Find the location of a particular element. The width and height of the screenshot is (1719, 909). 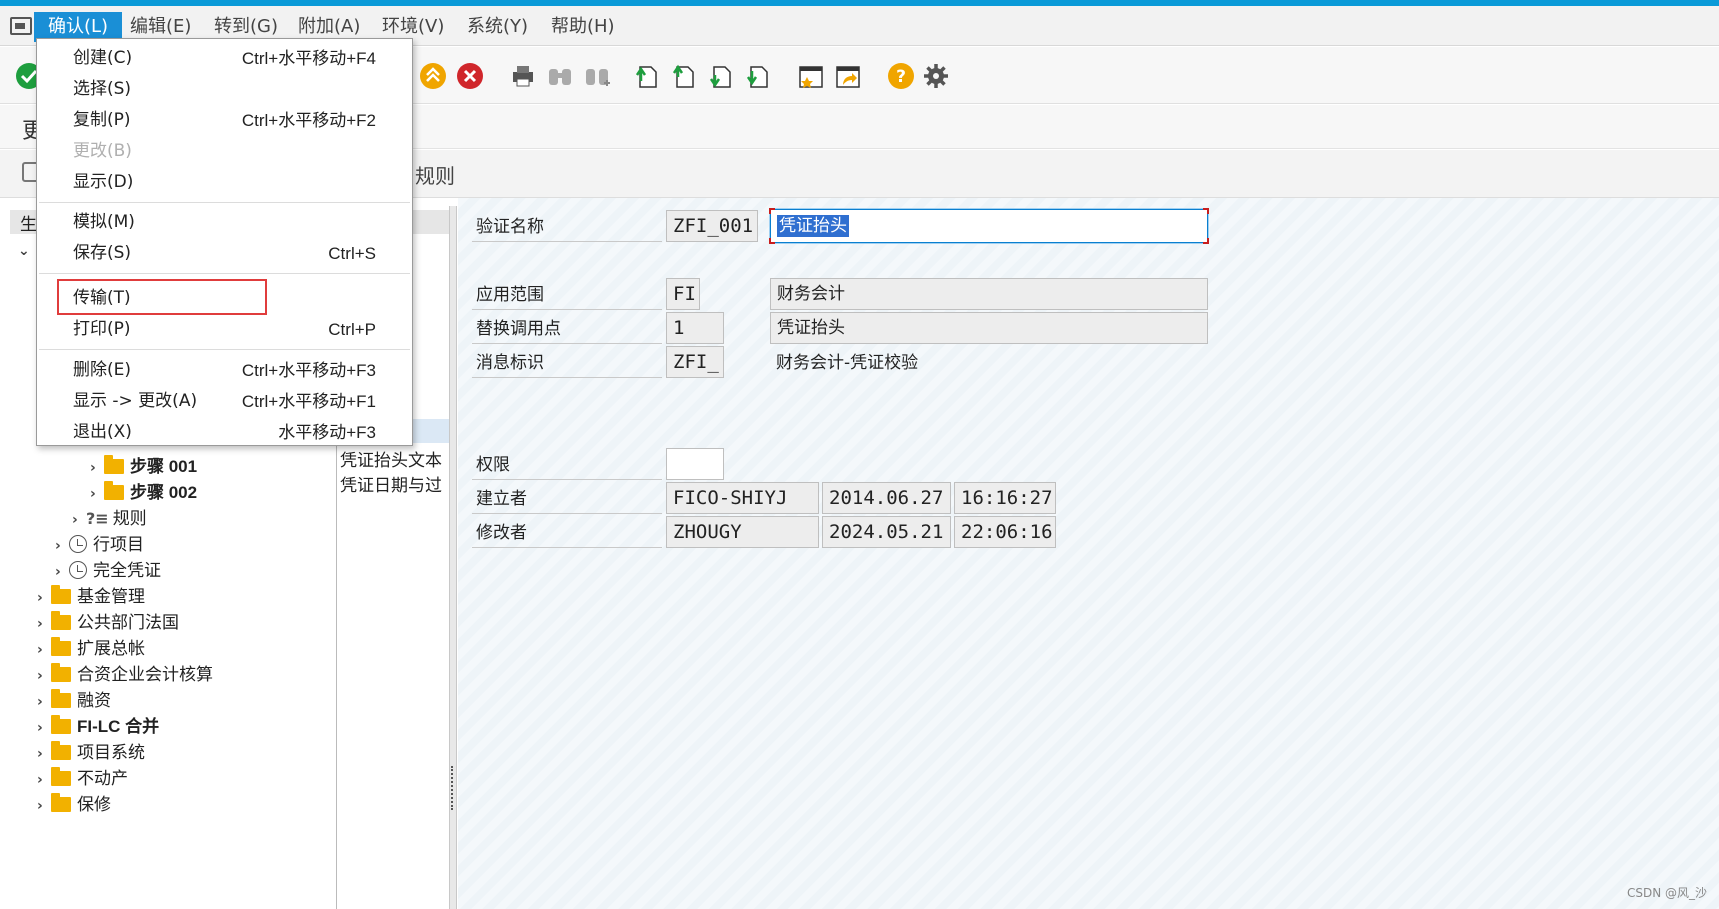

shortcut-icon is located at coordinates (848, 76).